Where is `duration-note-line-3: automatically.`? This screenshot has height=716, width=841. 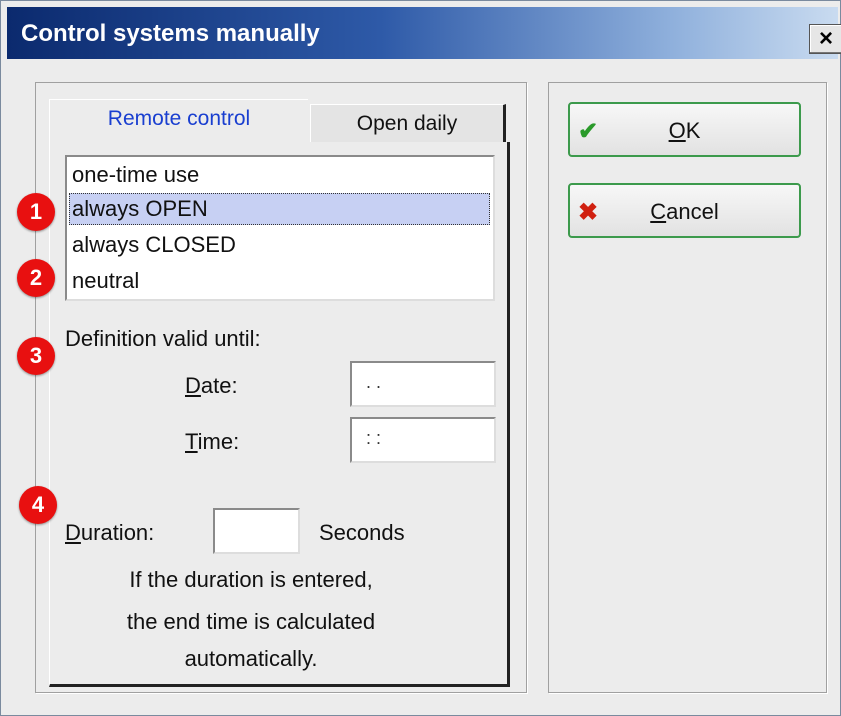
duration-note-line-3: automatically. is located at coordinates (251, 658).